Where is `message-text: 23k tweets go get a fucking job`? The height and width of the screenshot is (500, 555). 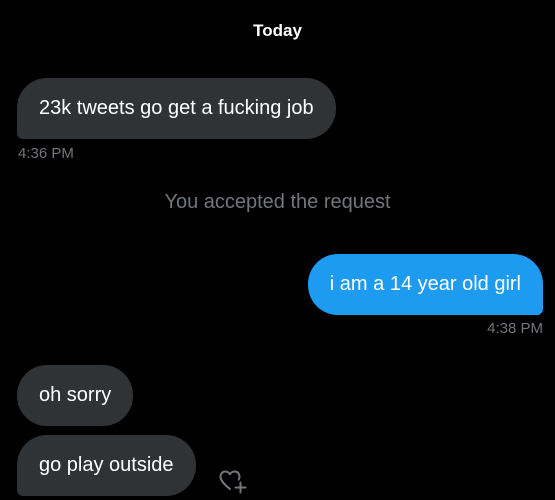 message-text: 23k tweets go get a fucking job is located at coordinates (176, 108).